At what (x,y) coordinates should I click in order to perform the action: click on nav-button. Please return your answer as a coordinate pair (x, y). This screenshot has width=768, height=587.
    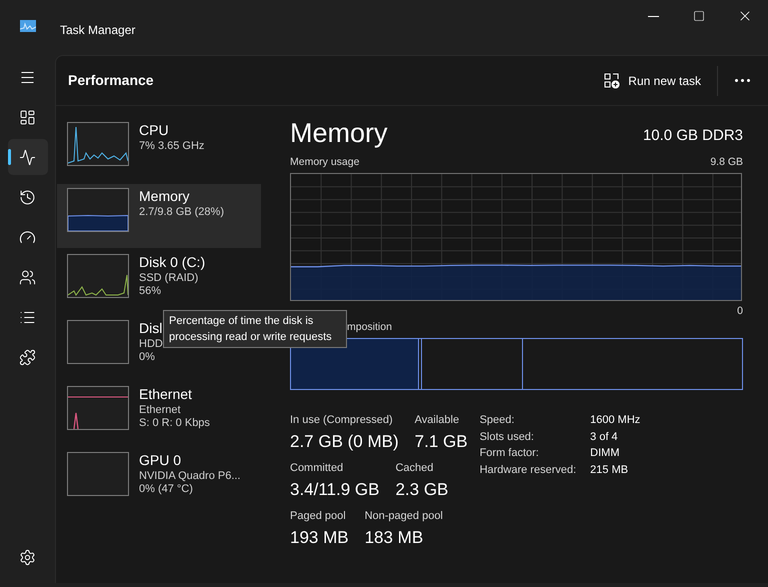
    Looking at the image, I should click on (28, 157).